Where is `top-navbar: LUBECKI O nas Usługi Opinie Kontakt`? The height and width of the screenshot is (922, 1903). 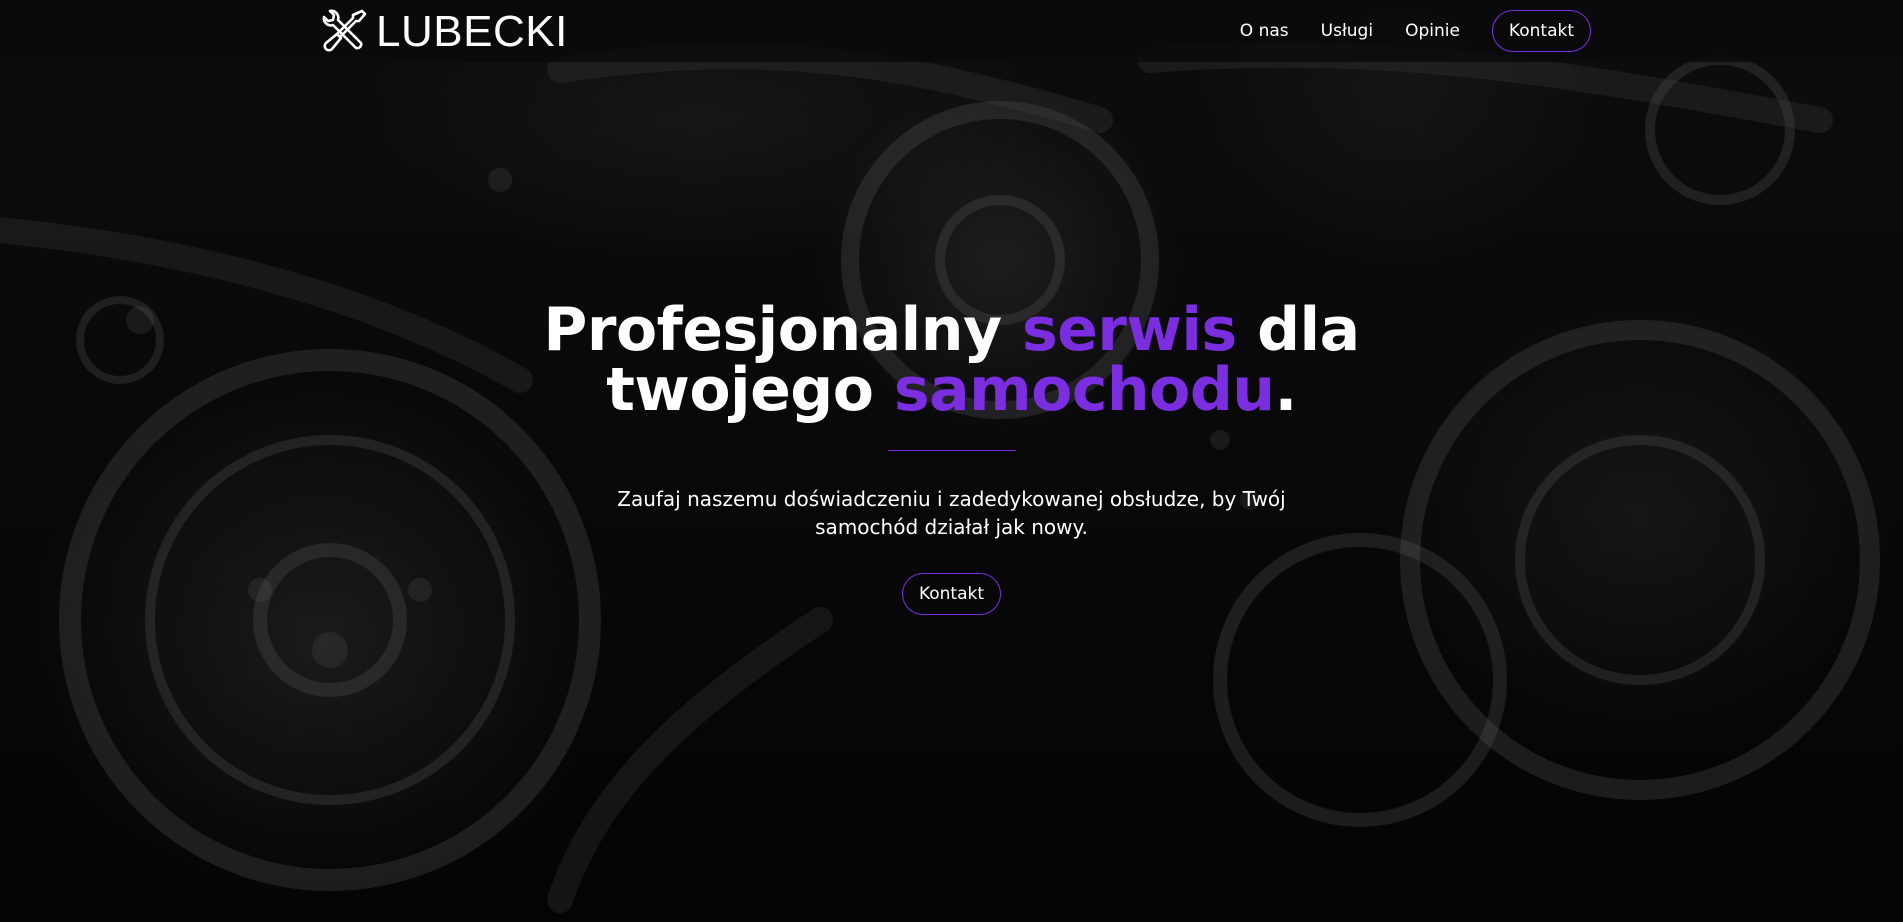
top-navbar: LUBECKI O nas Usługi Opinie Kontakt is located at coordinates (951, 31).